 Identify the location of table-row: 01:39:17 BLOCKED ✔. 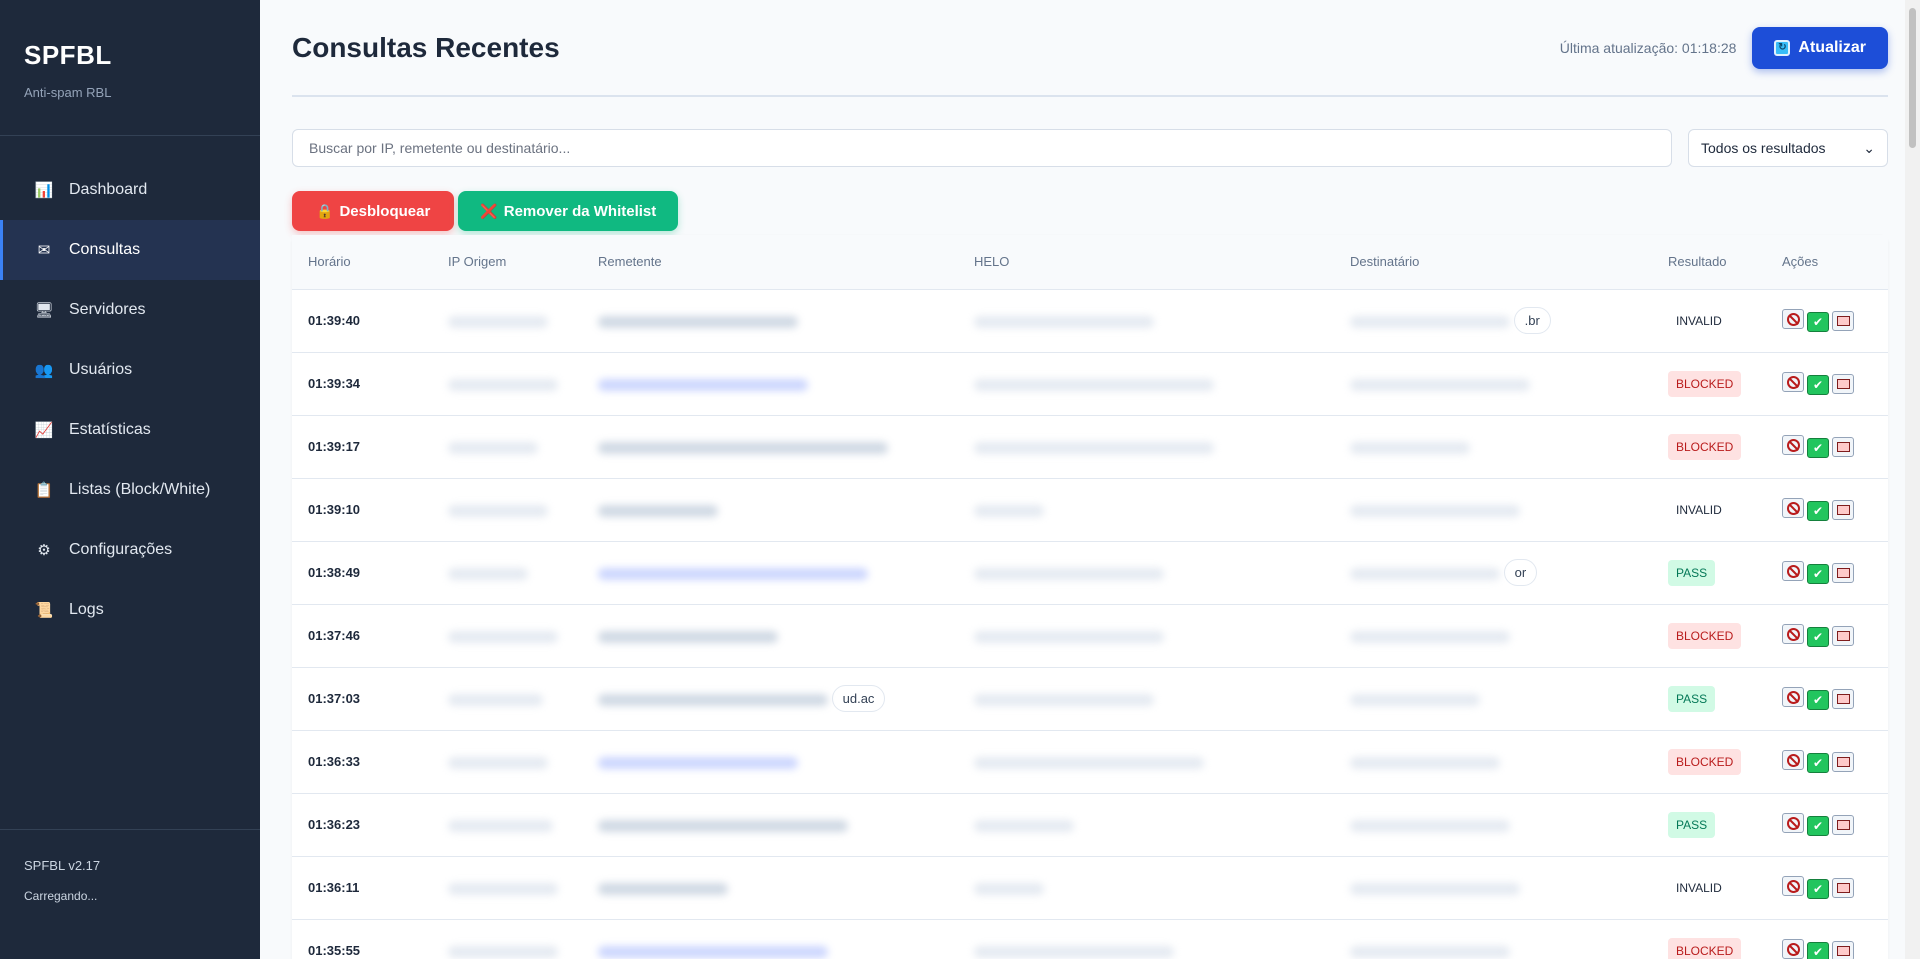
(1090, 447).